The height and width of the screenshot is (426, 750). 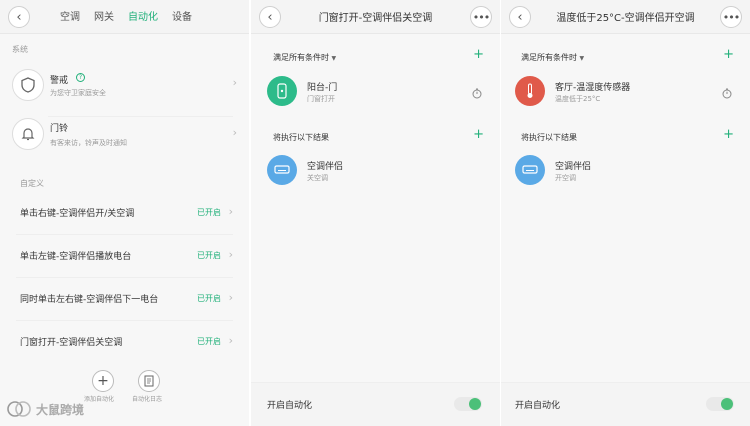 I want to click on page-title: 门窗打开-空调伴侣关空调, so click(x=375, y=18).